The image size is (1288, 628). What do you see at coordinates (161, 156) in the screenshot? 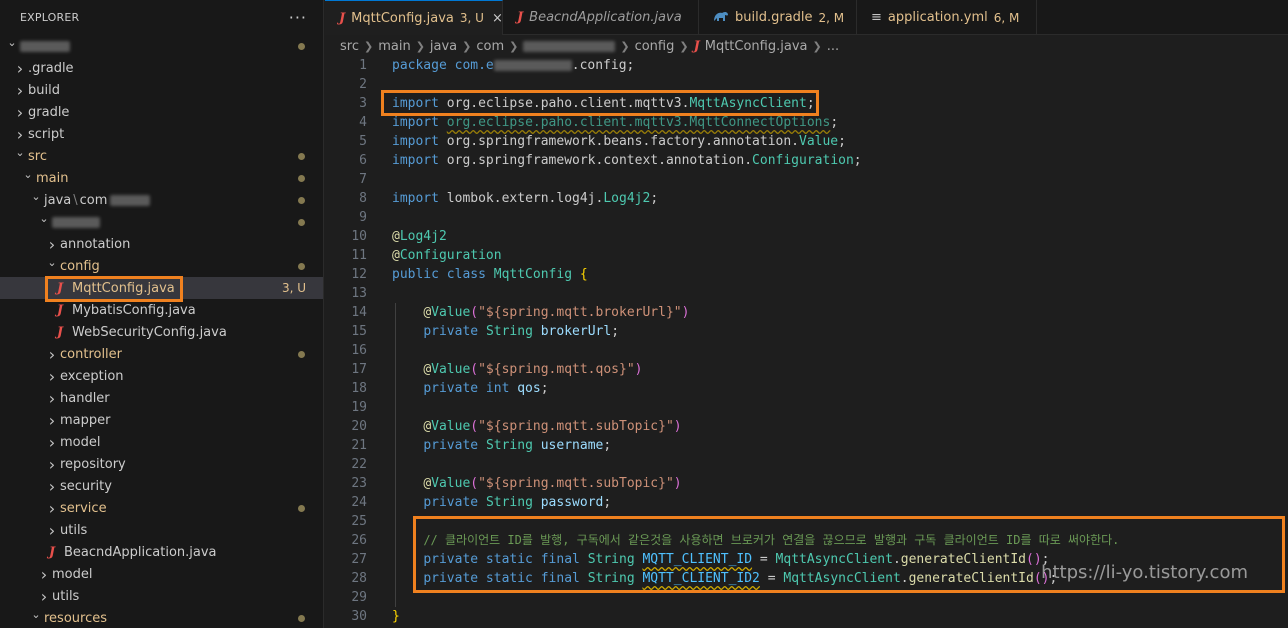
I see `tree-folder: ⌄ src` at bounding box center [161, 156].